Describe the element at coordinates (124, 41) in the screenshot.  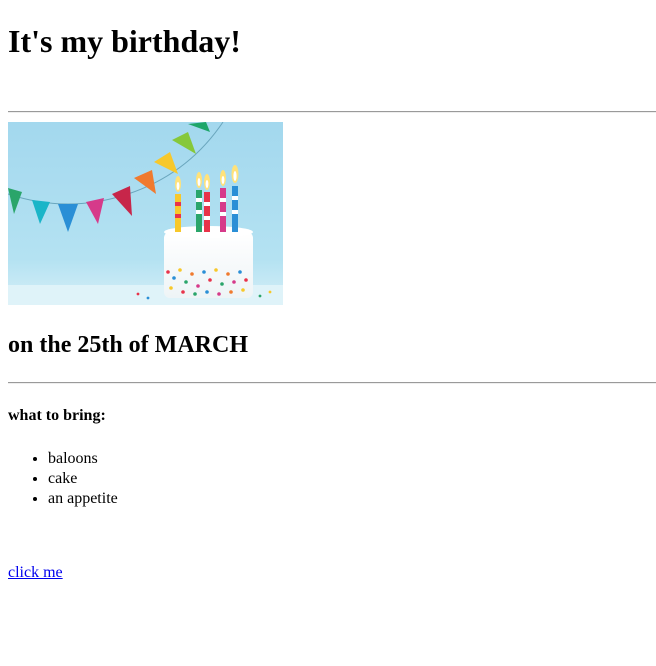
I see `page-title: It's my birthday!` at that location.